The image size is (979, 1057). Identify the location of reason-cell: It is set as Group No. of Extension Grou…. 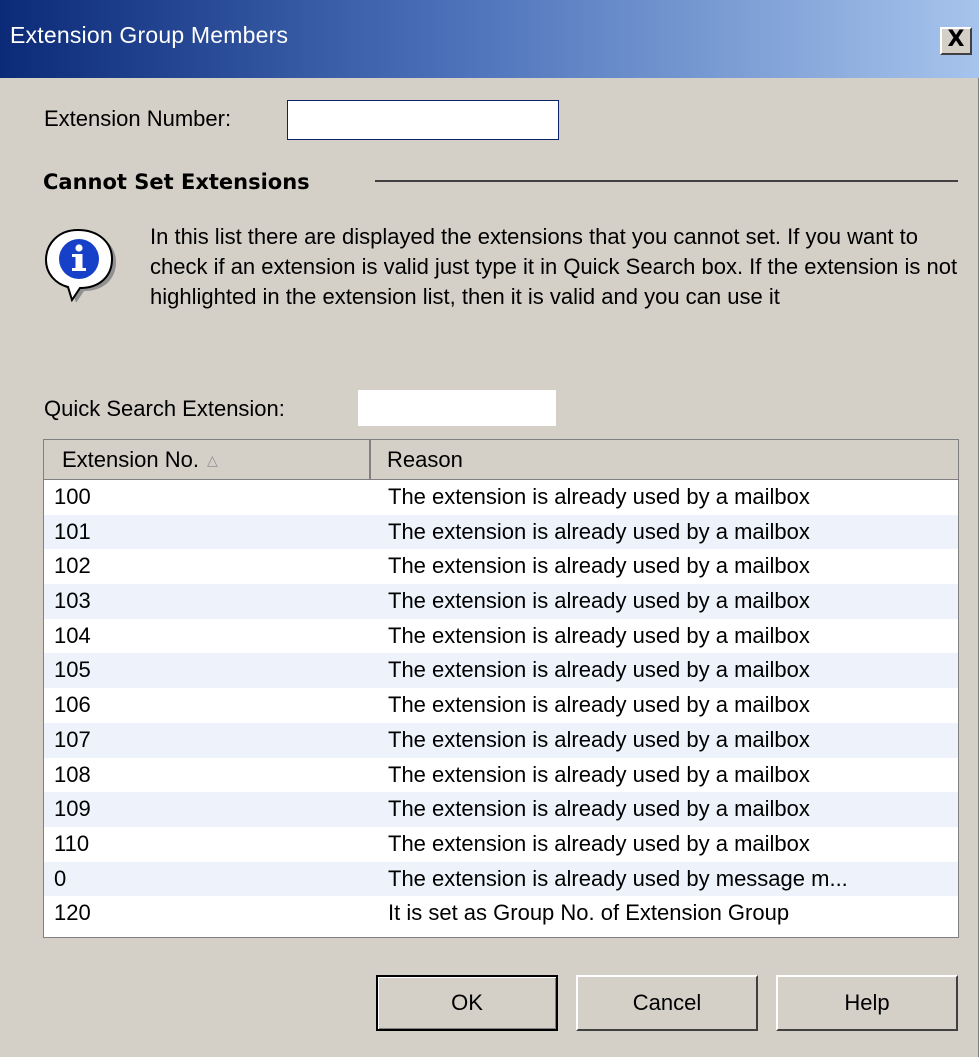
(589, 913).